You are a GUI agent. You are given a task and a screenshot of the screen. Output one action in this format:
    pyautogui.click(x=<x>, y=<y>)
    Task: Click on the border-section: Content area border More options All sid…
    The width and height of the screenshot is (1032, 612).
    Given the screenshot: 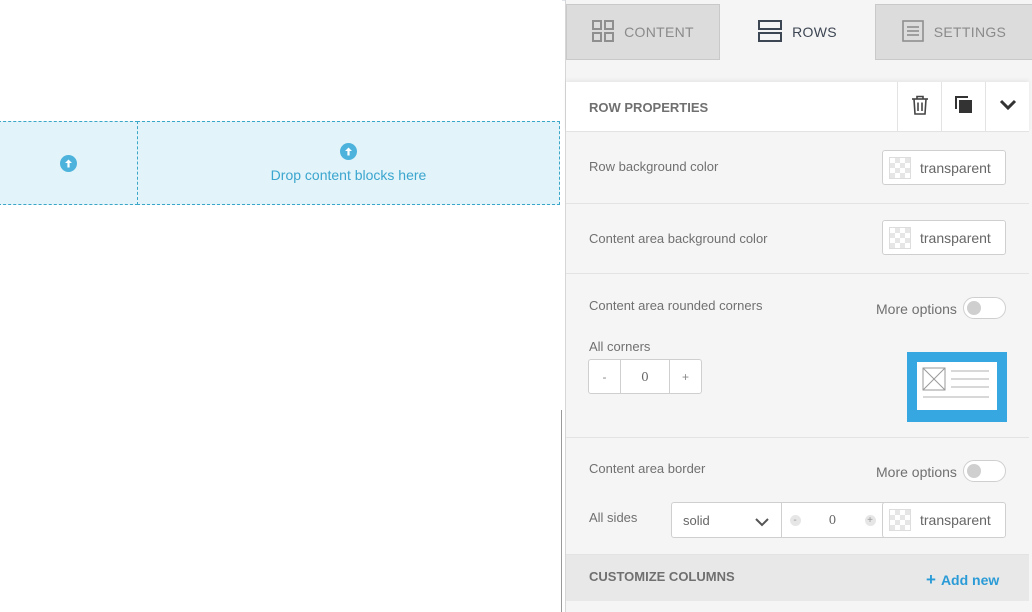 What is the action you would take?
    pyautogui.click(x=797, y=496)
    